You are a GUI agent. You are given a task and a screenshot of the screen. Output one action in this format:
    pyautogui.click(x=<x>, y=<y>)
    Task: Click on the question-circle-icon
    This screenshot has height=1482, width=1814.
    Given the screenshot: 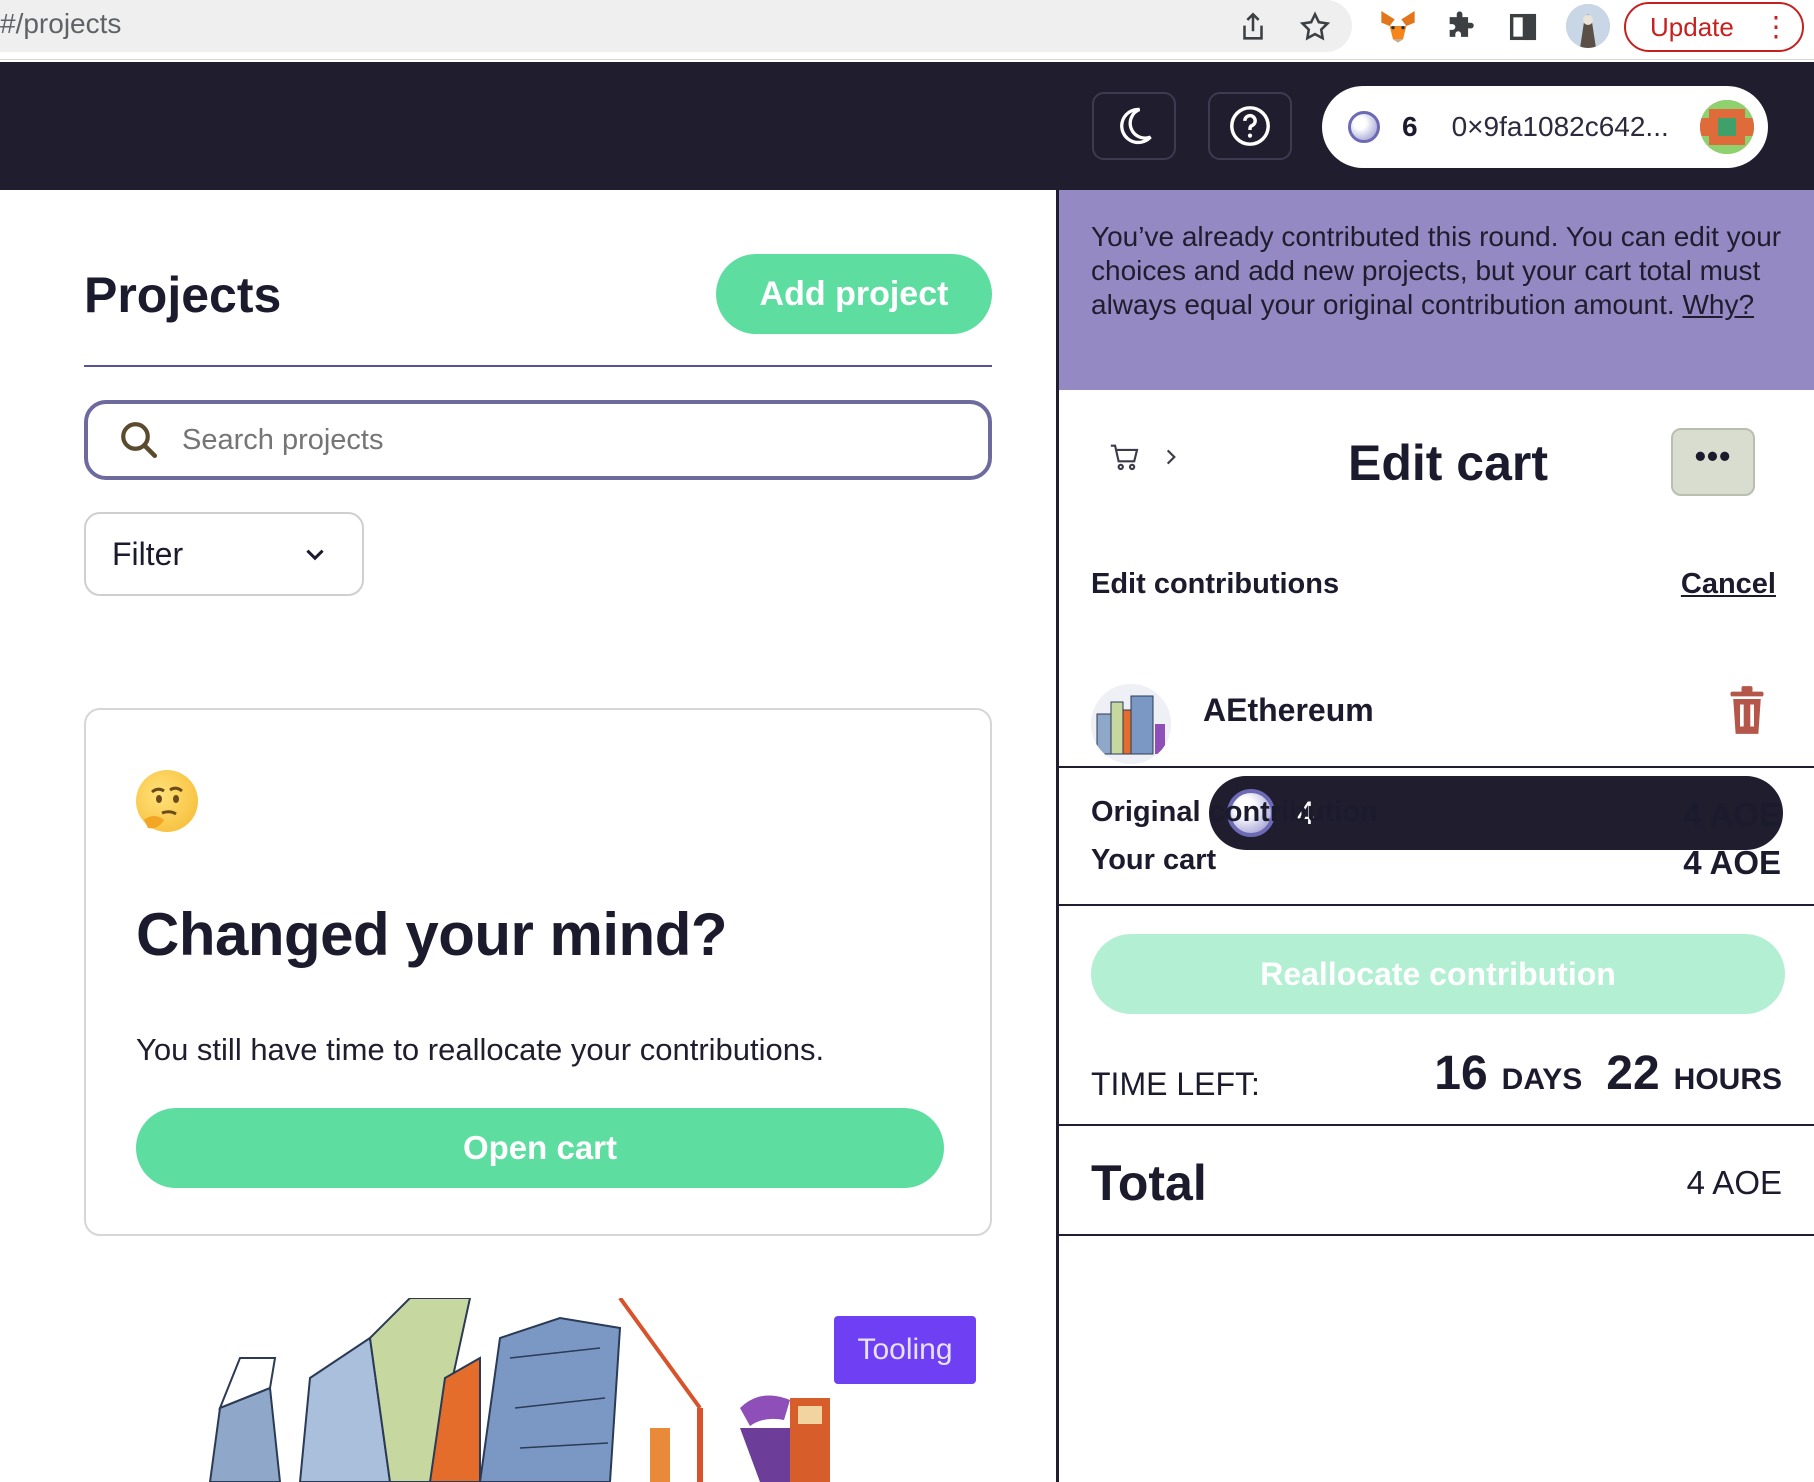 What is the action you would take?
    pyautogui.click(x=1250, y=126)
    